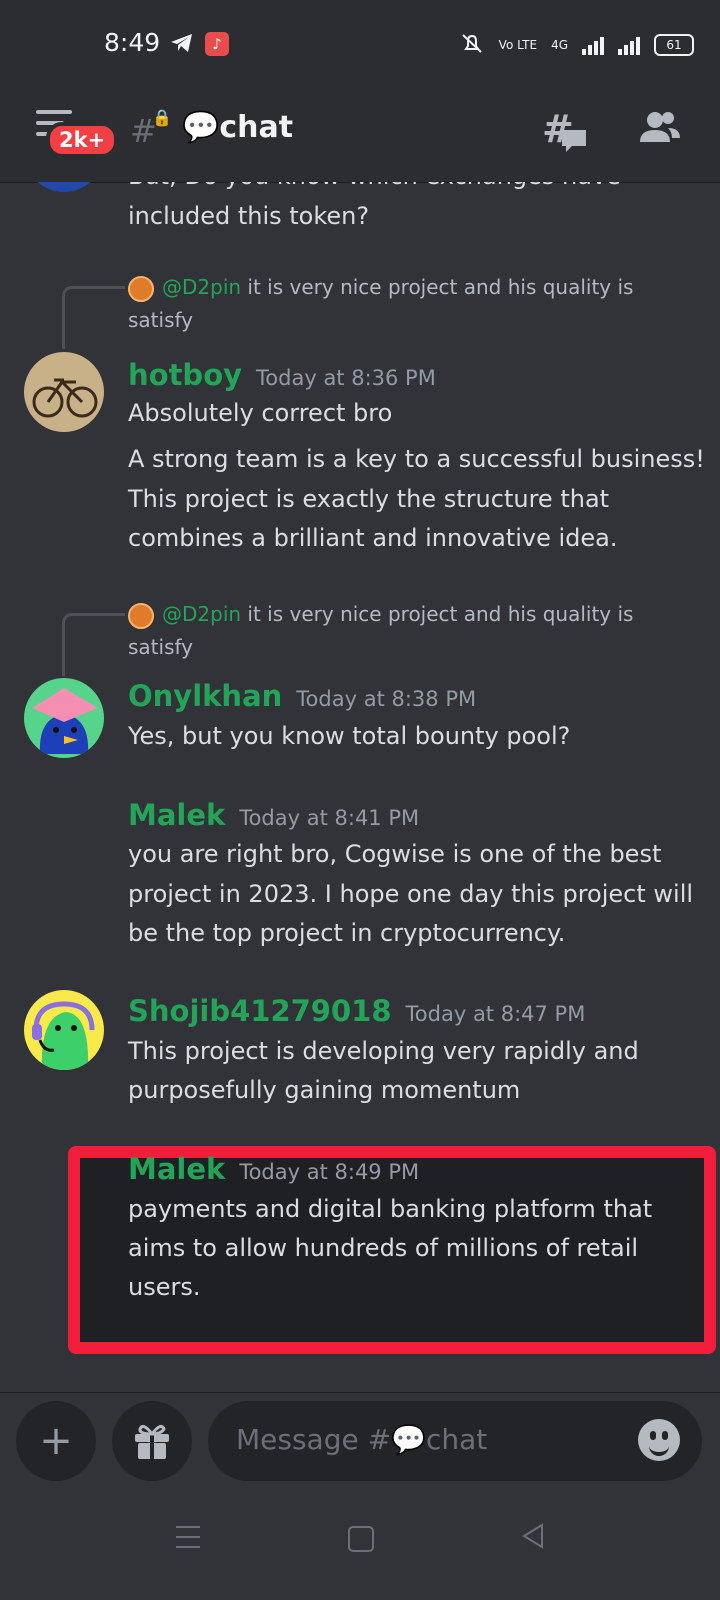  Describe the element at coordinates (82, 140) in the screenshot. I see `unread-badge: 2k+` at that location.